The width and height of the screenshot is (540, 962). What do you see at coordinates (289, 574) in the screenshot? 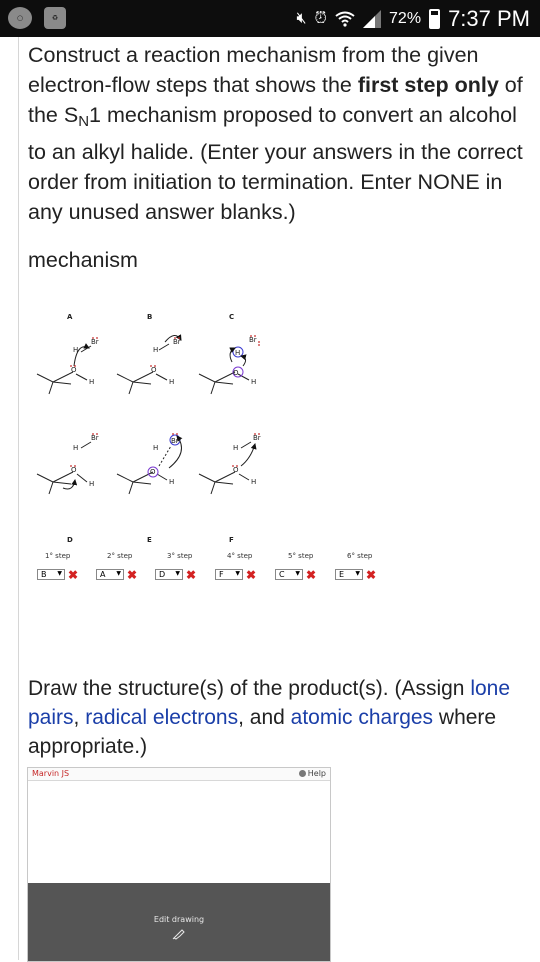
I see `step-5-select: C ▼` at bounding box center [289, 574].